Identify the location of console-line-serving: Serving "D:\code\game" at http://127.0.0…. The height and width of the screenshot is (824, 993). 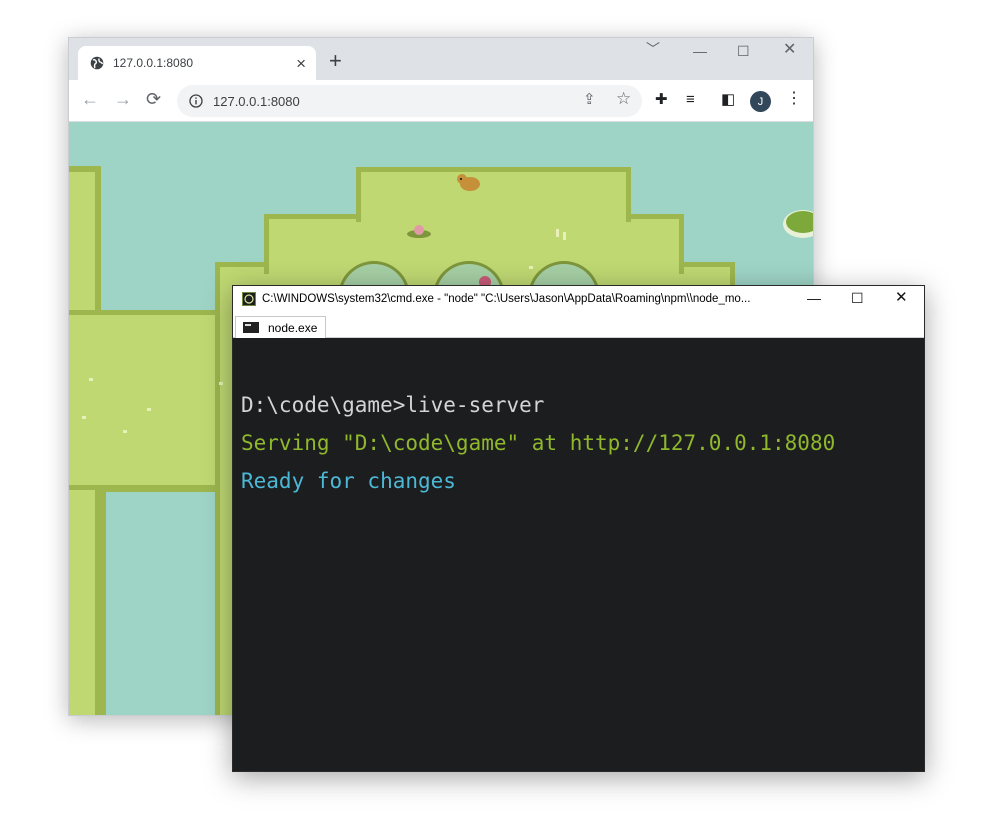
(538, 443).